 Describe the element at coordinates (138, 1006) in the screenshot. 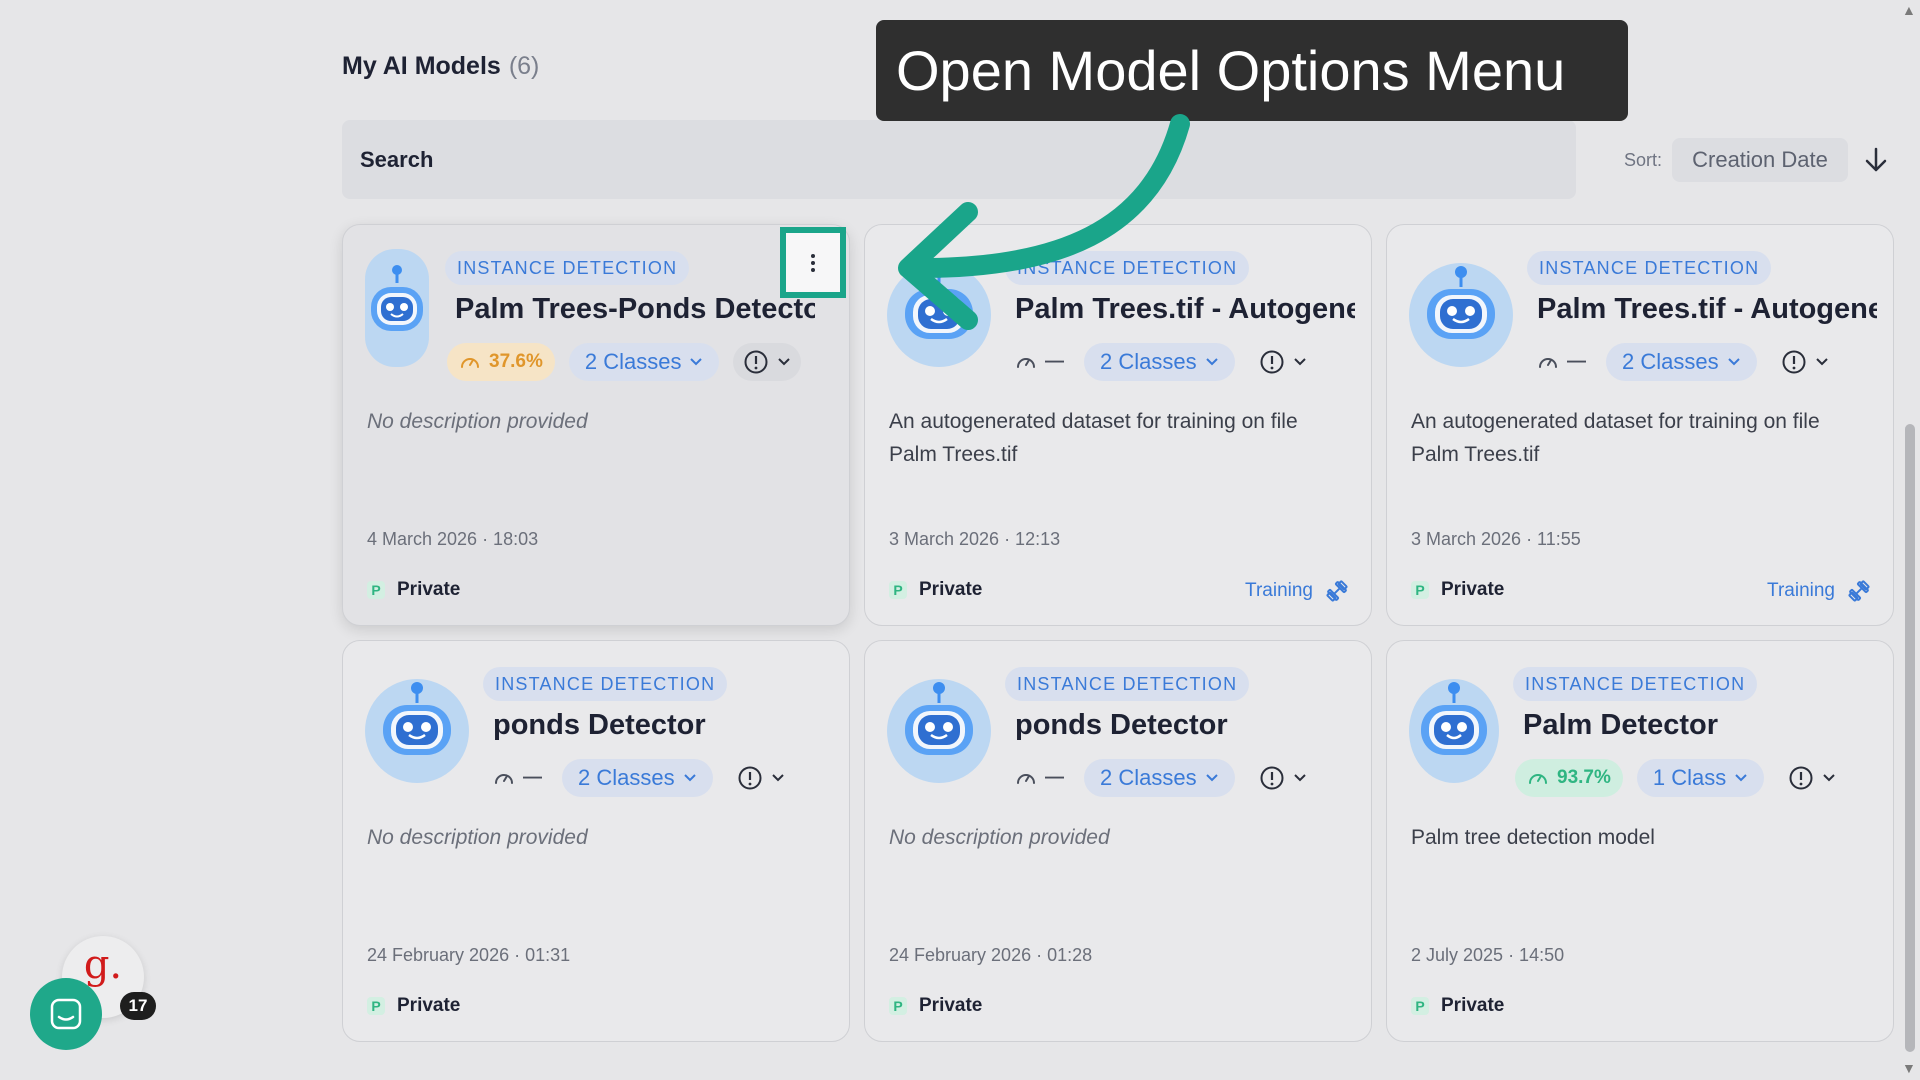

I see `notification-badge: 17` at that location.